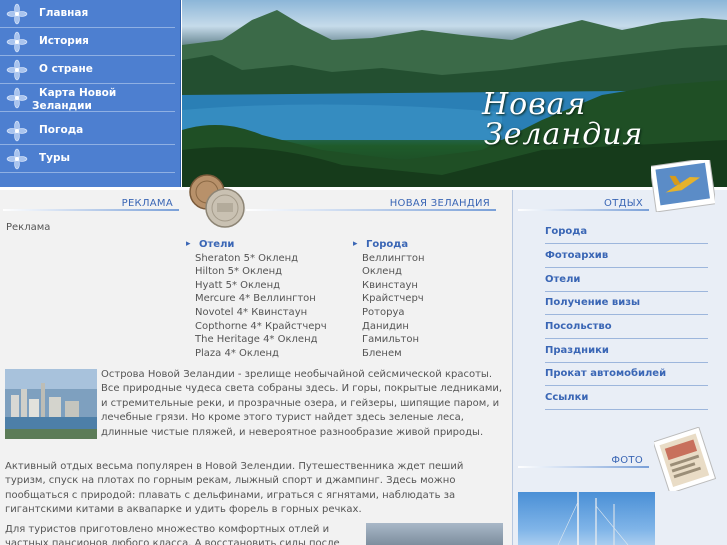  What do you see at coordinates (261, 299) in the screenshot?
I see `hotel-link: Mercure 4* Веллингтон` at bounding box center [261, 299].